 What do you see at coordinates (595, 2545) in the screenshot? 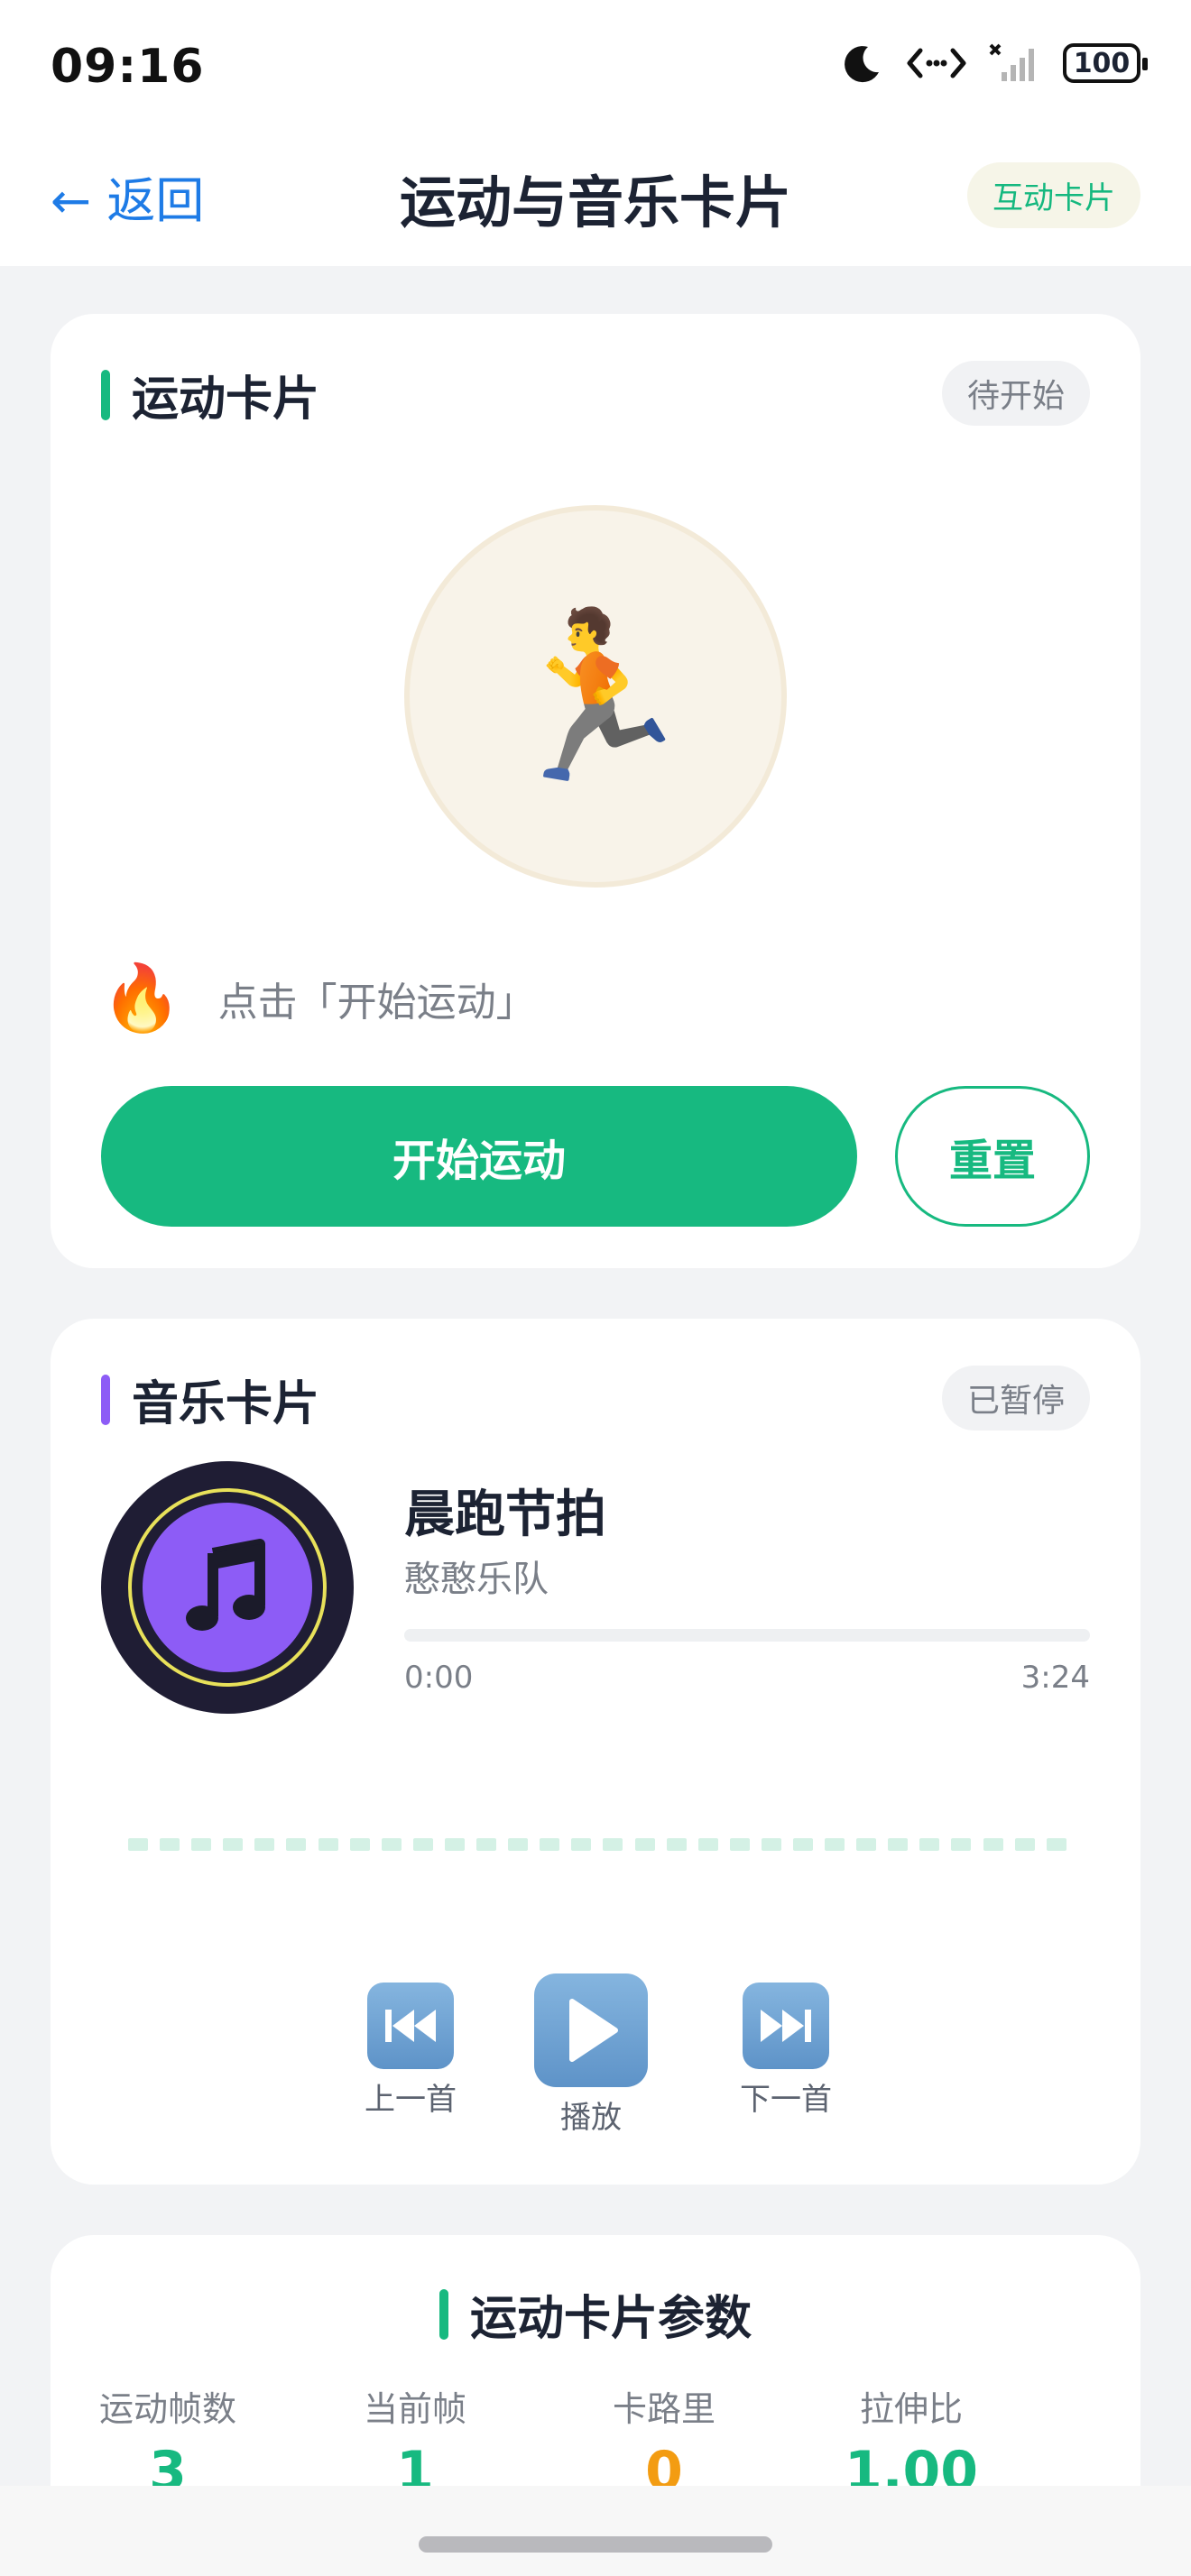
I see `home-indicator` at bounding box center [595, 2545].